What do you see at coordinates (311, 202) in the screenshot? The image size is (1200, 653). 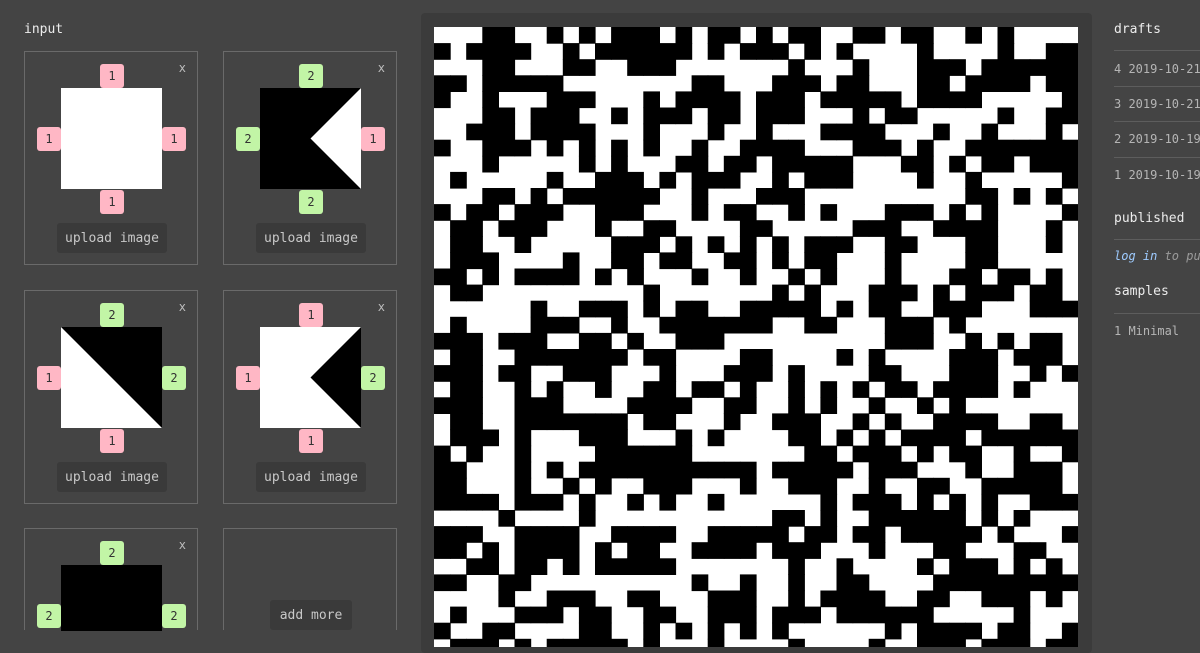 I see `edge-bottom-badge: 2` at bounding box center [311, 202].